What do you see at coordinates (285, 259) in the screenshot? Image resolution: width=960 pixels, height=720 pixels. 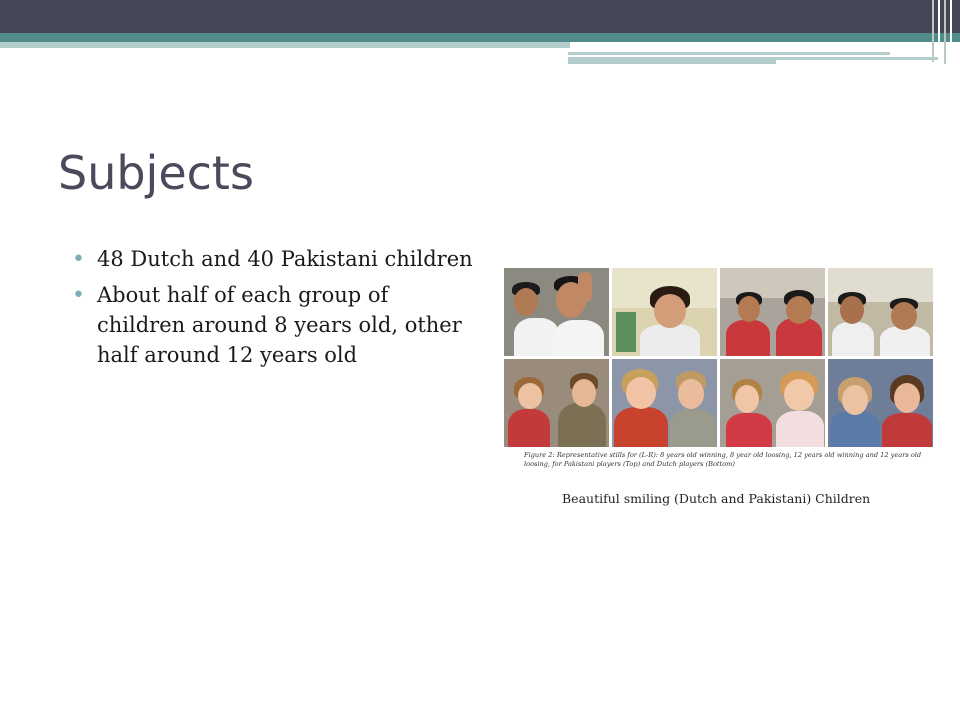 I see `bullet-text: 48 Dutch and 40 Pakistani children` at bounding box center [285, 259].